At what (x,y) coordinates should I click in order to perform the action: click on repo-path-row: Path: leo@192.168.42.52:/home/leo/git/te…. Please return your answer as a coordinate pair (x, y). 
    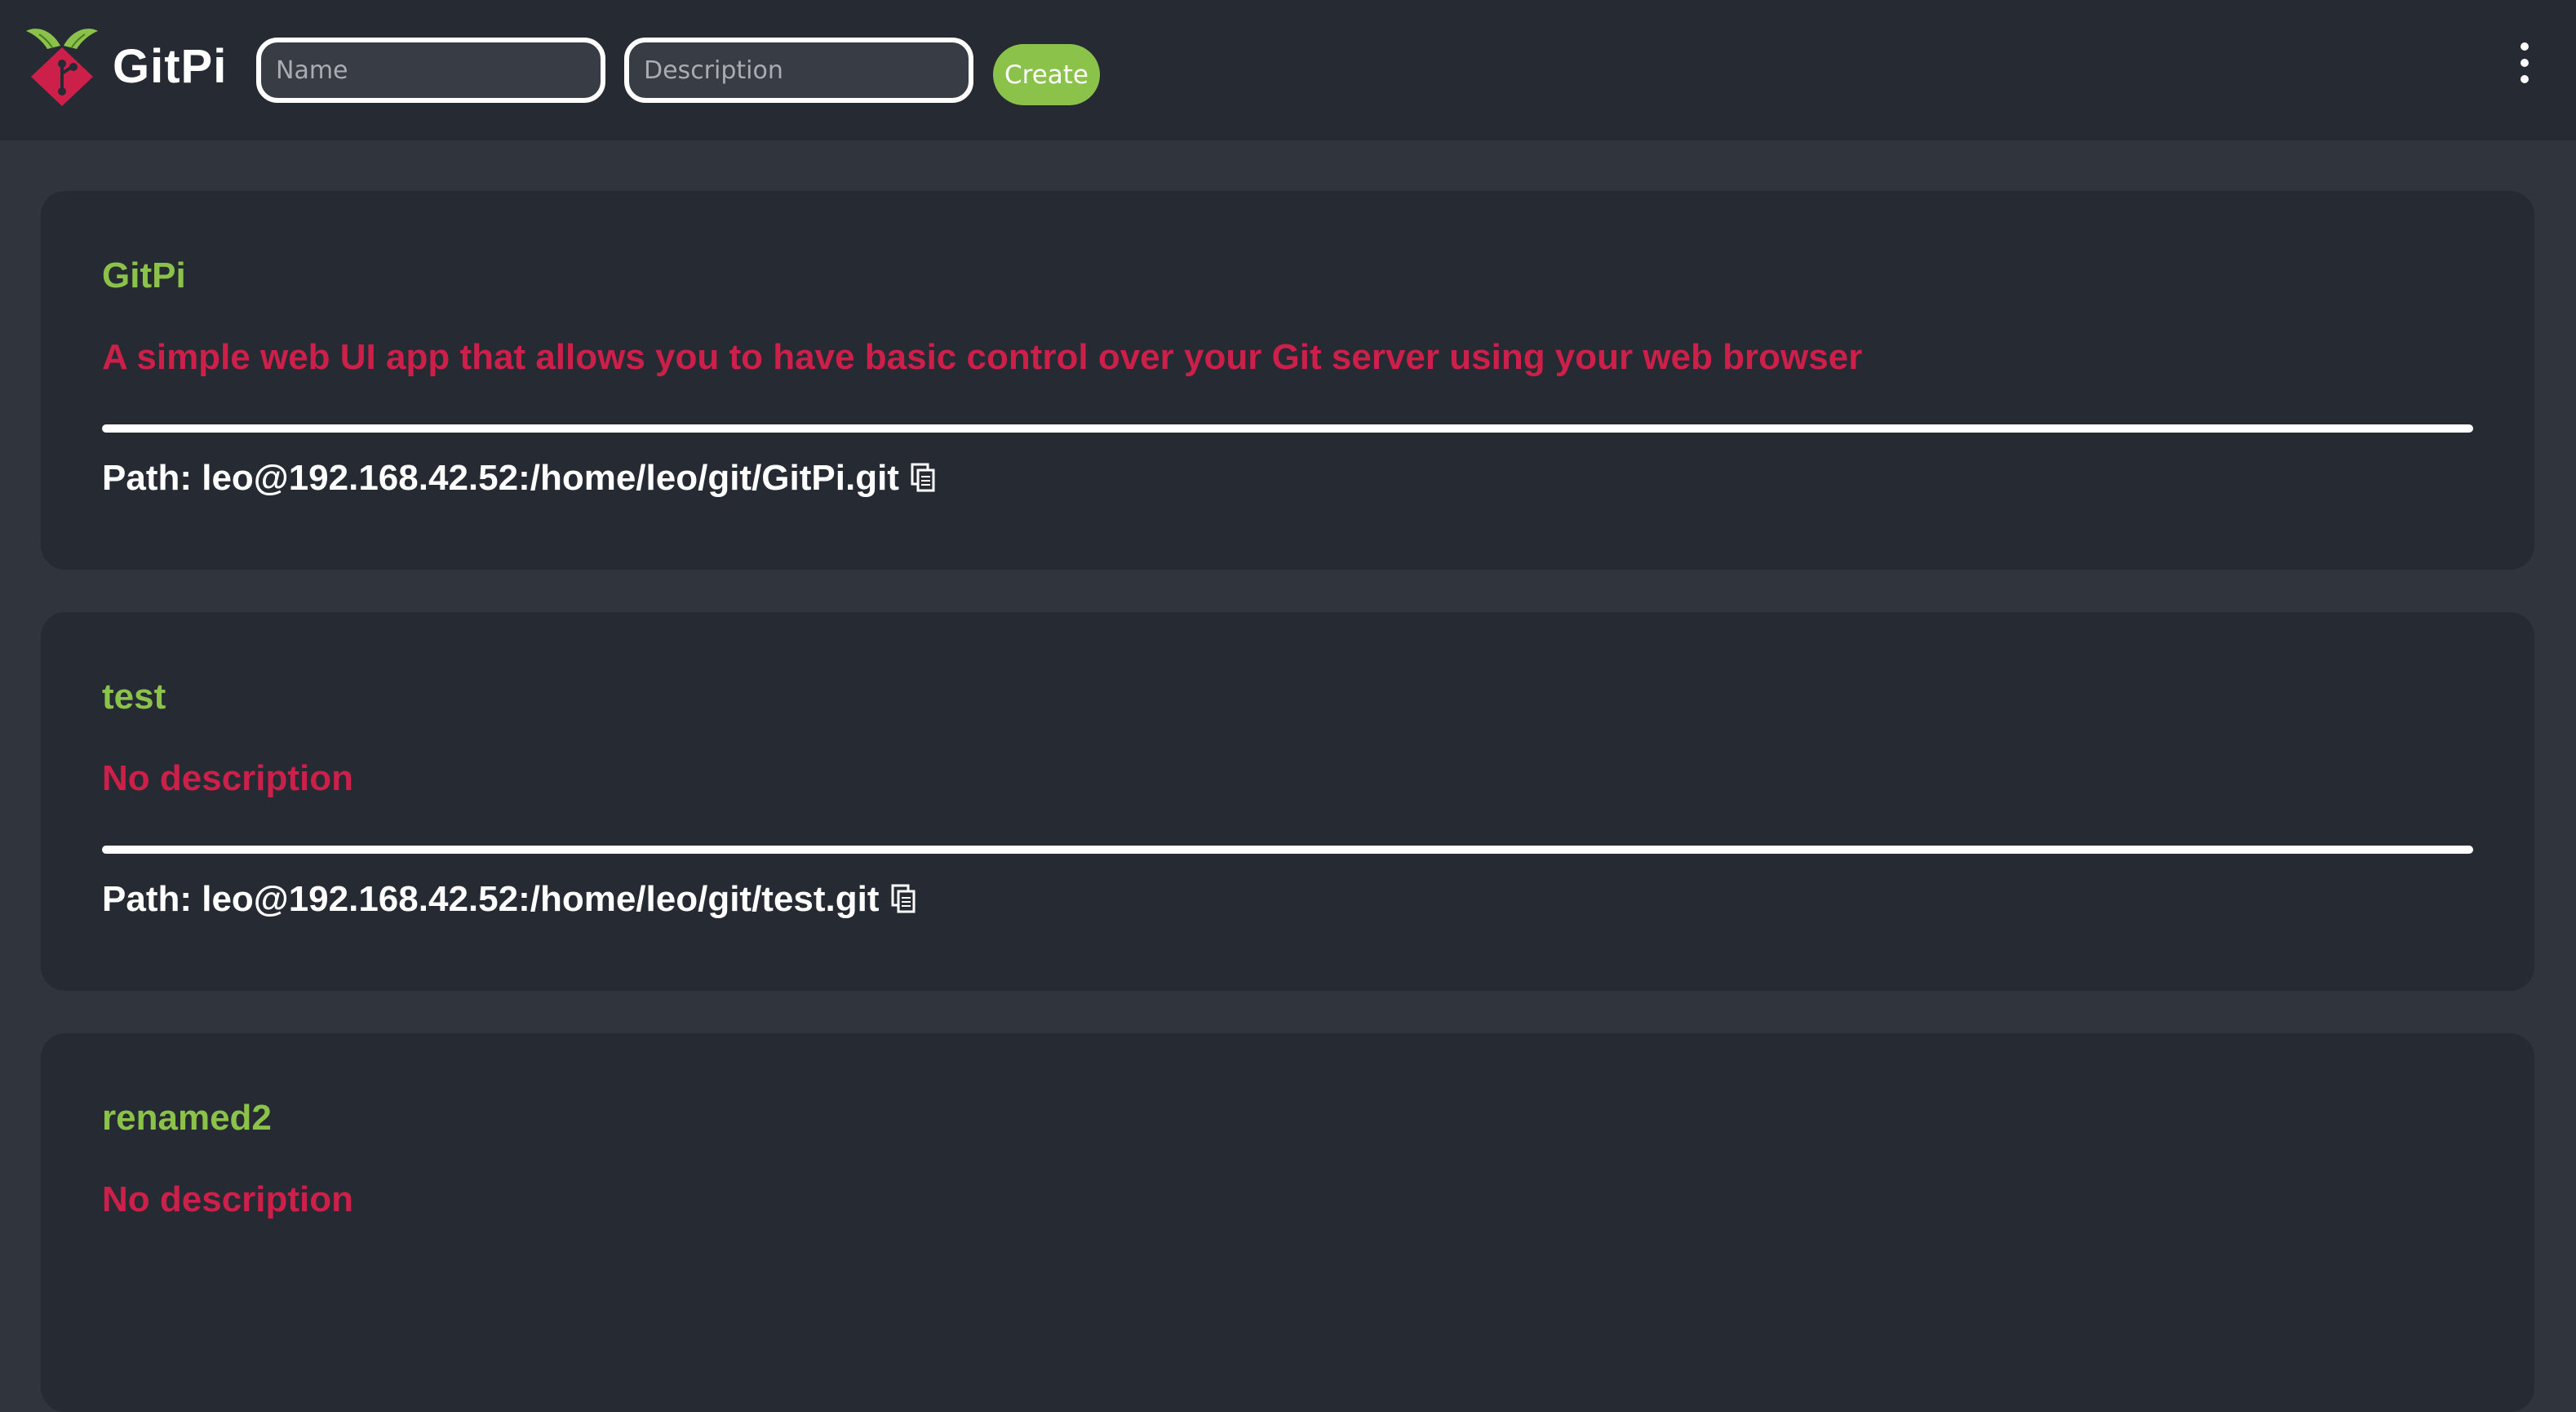
    Looking at the image, I should click on (509, 899).